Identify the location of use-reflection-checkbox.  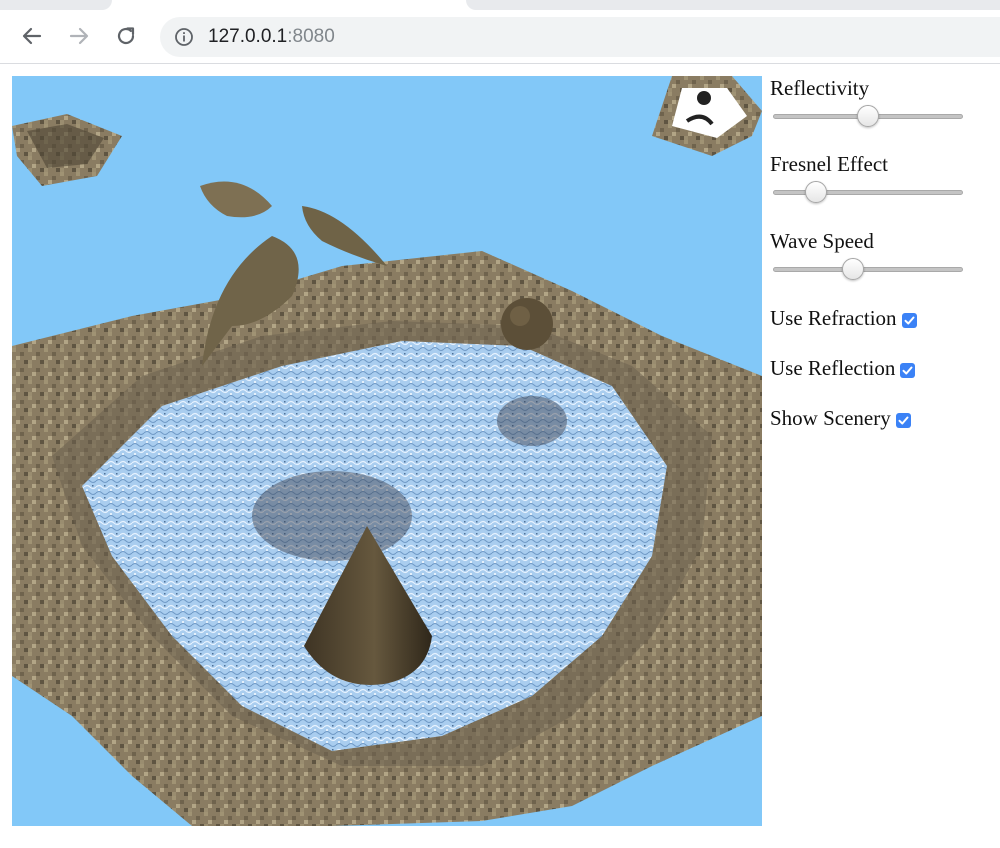
(908, 370).